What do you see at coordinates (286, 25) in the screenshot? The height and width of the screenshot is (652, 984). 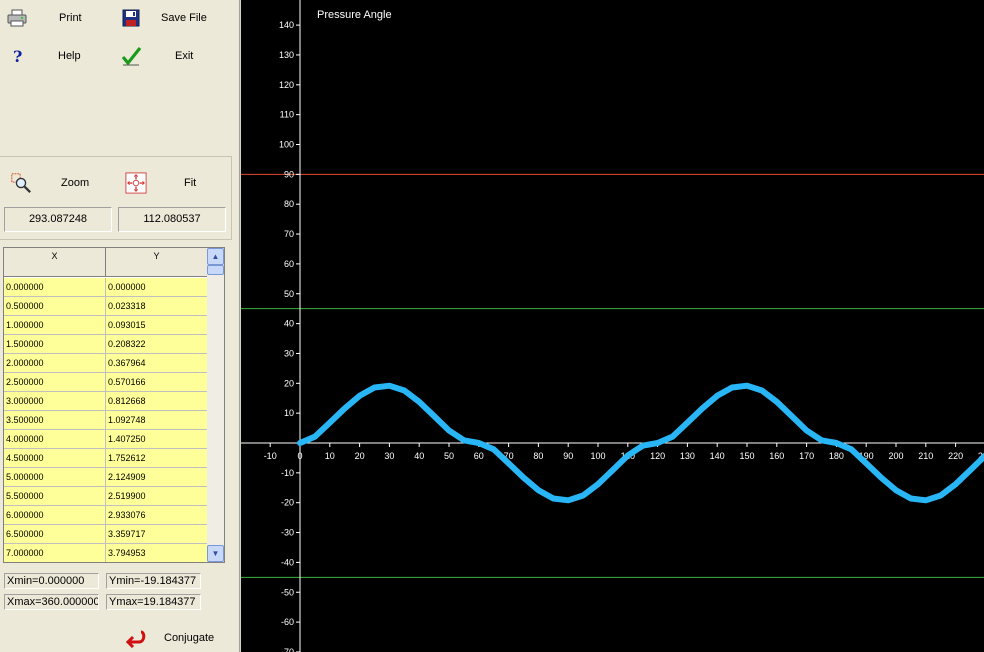 I see `y-tick-label: 140` at bounding box center [286, 25].